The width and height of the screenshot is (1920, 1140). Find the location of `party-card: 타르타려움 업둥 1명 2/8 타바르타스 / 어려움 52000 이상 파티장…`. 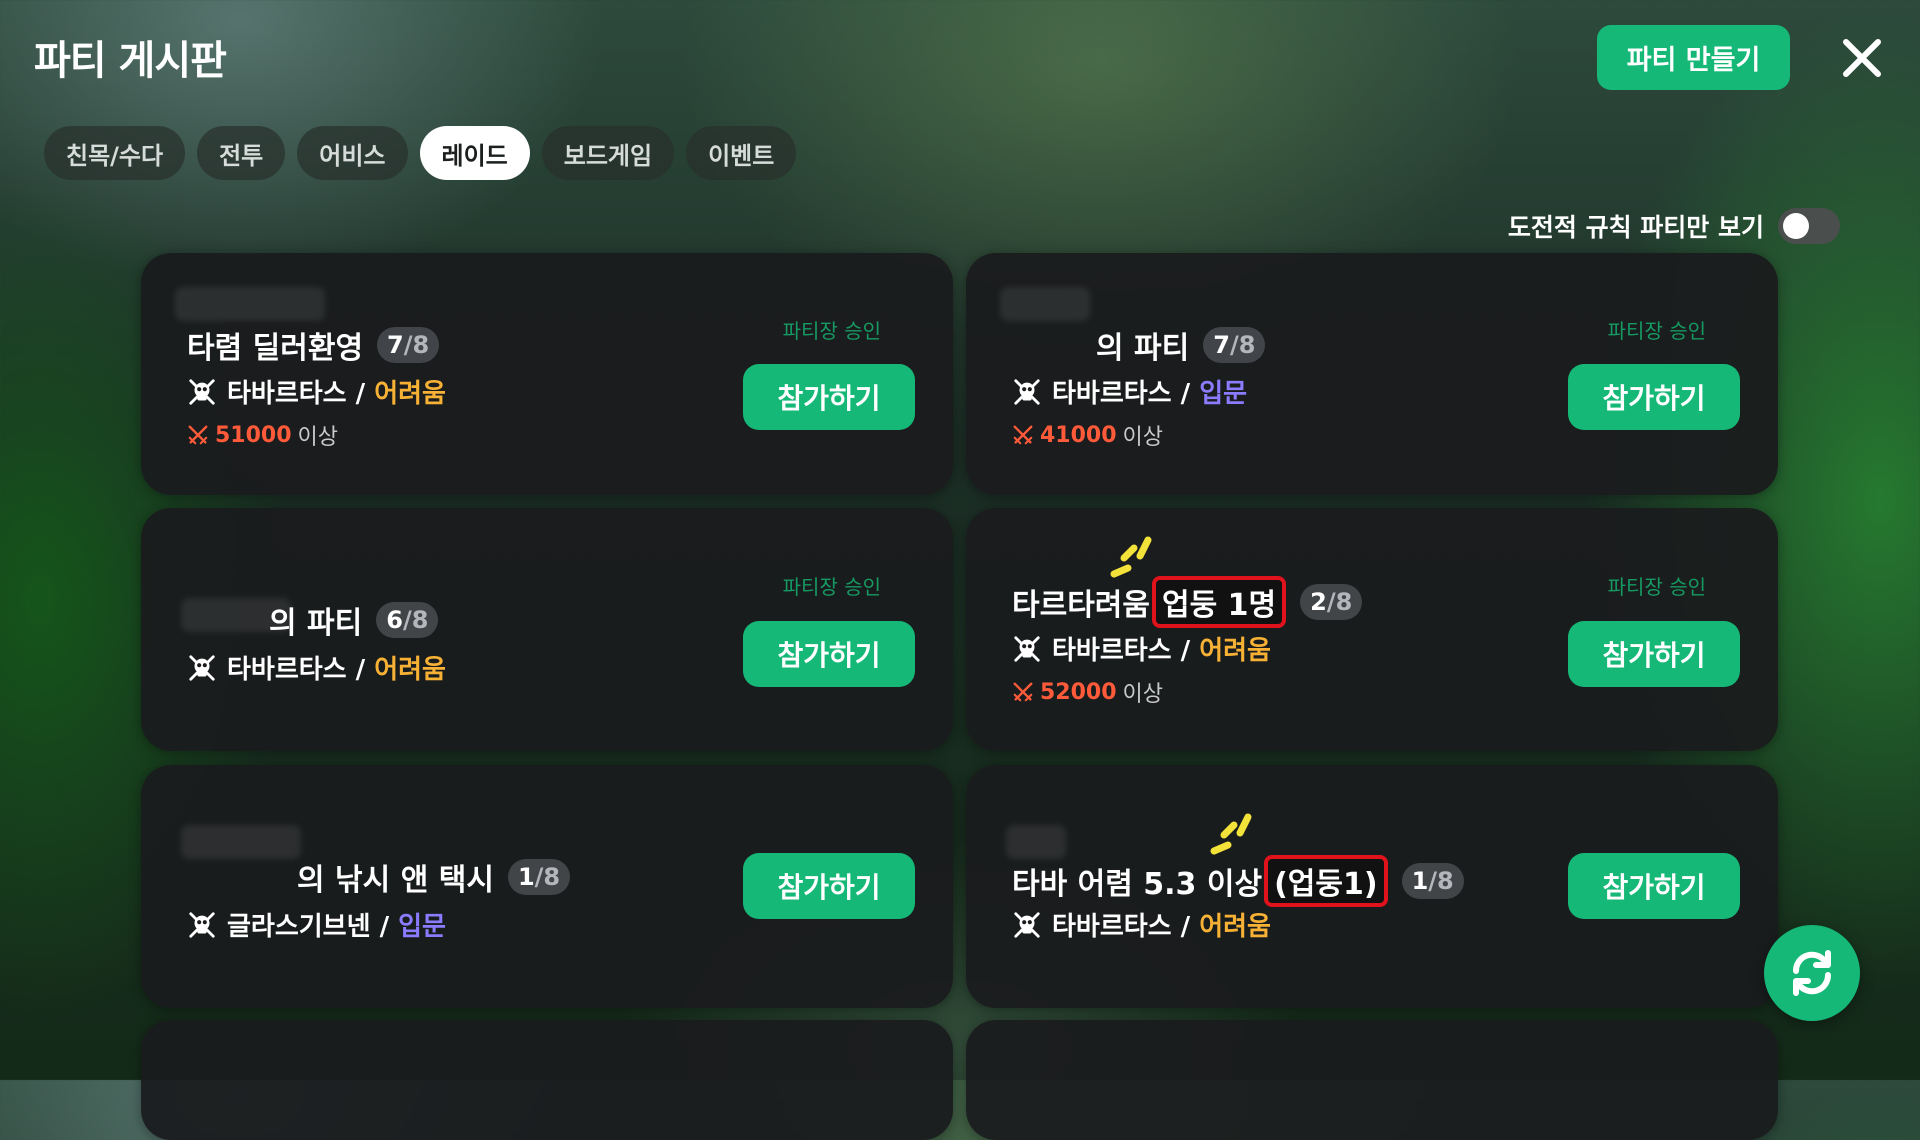

party-card: 타르타려움 업둥 1명 2/8 타바르타스 / 어려움 52000 이상 파티장… is located at coordinates (1372, 629).